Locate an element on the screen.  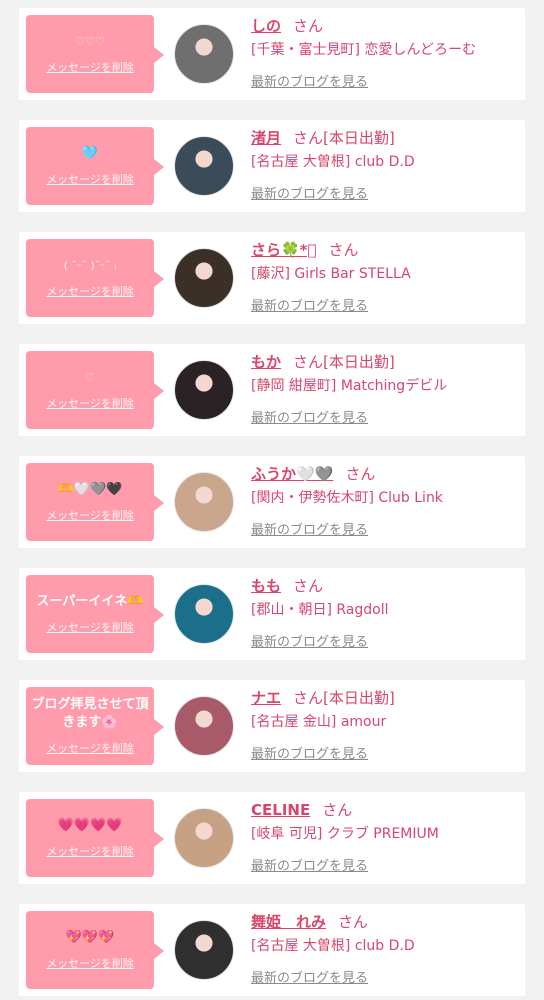
message-text: ♡ is located at coordinates (90, 377).